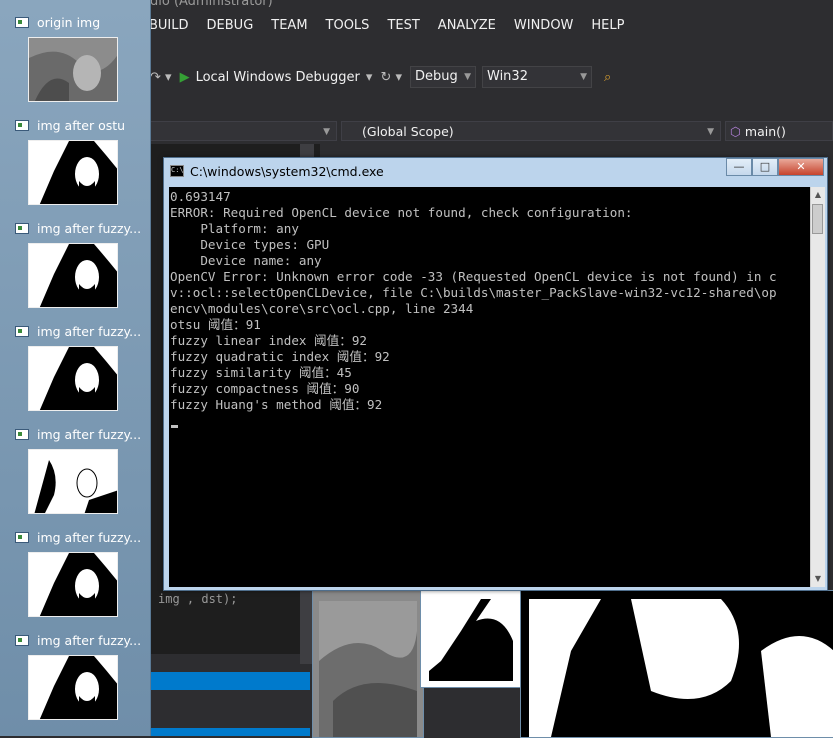  I want to click on cmd-icon: C:\, so click(177, 171).